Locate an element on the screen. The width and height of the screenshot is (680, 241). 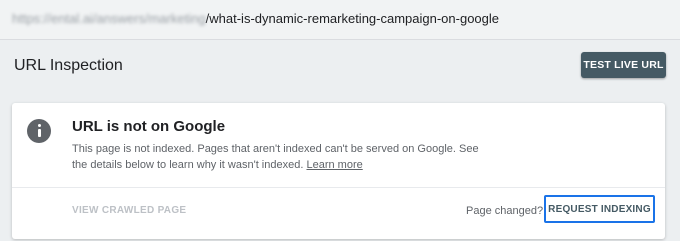
card-divider is located at coordinates (338, 187).